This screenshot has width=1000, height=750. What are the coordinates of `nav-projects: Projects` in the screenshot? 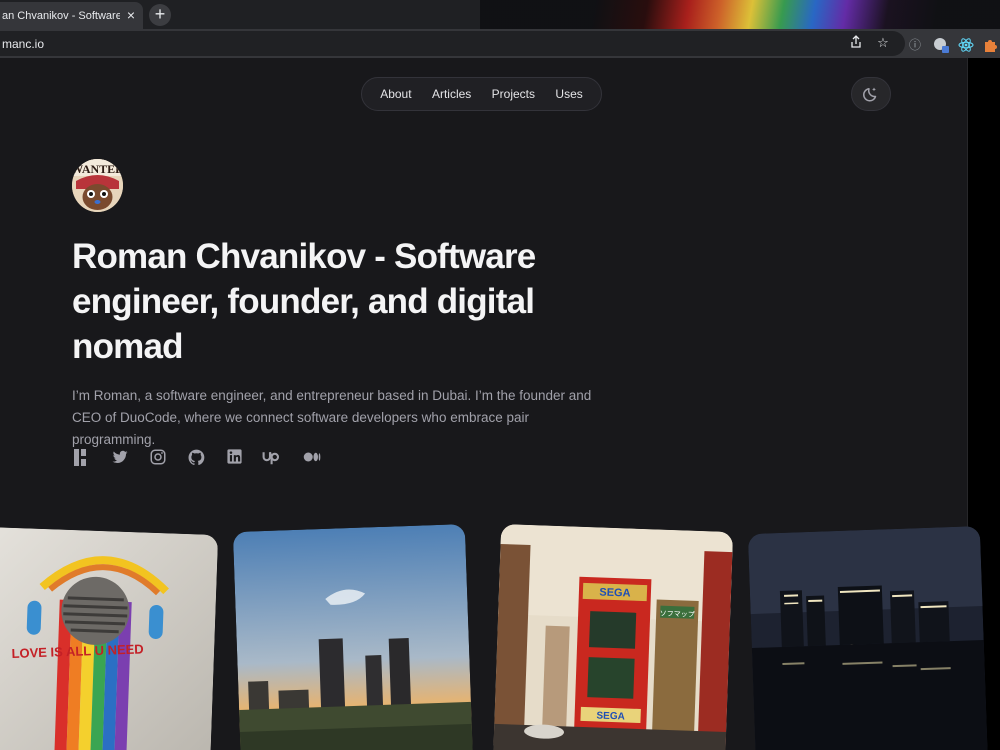 It's located at (513, 94).